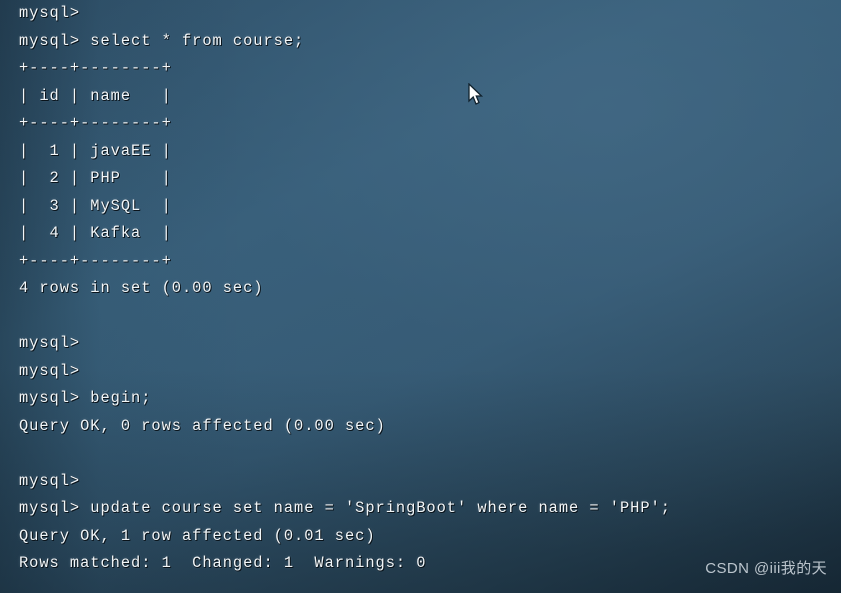  I want to click on table-row: | 1 | javaEE |, so click(95, 150).